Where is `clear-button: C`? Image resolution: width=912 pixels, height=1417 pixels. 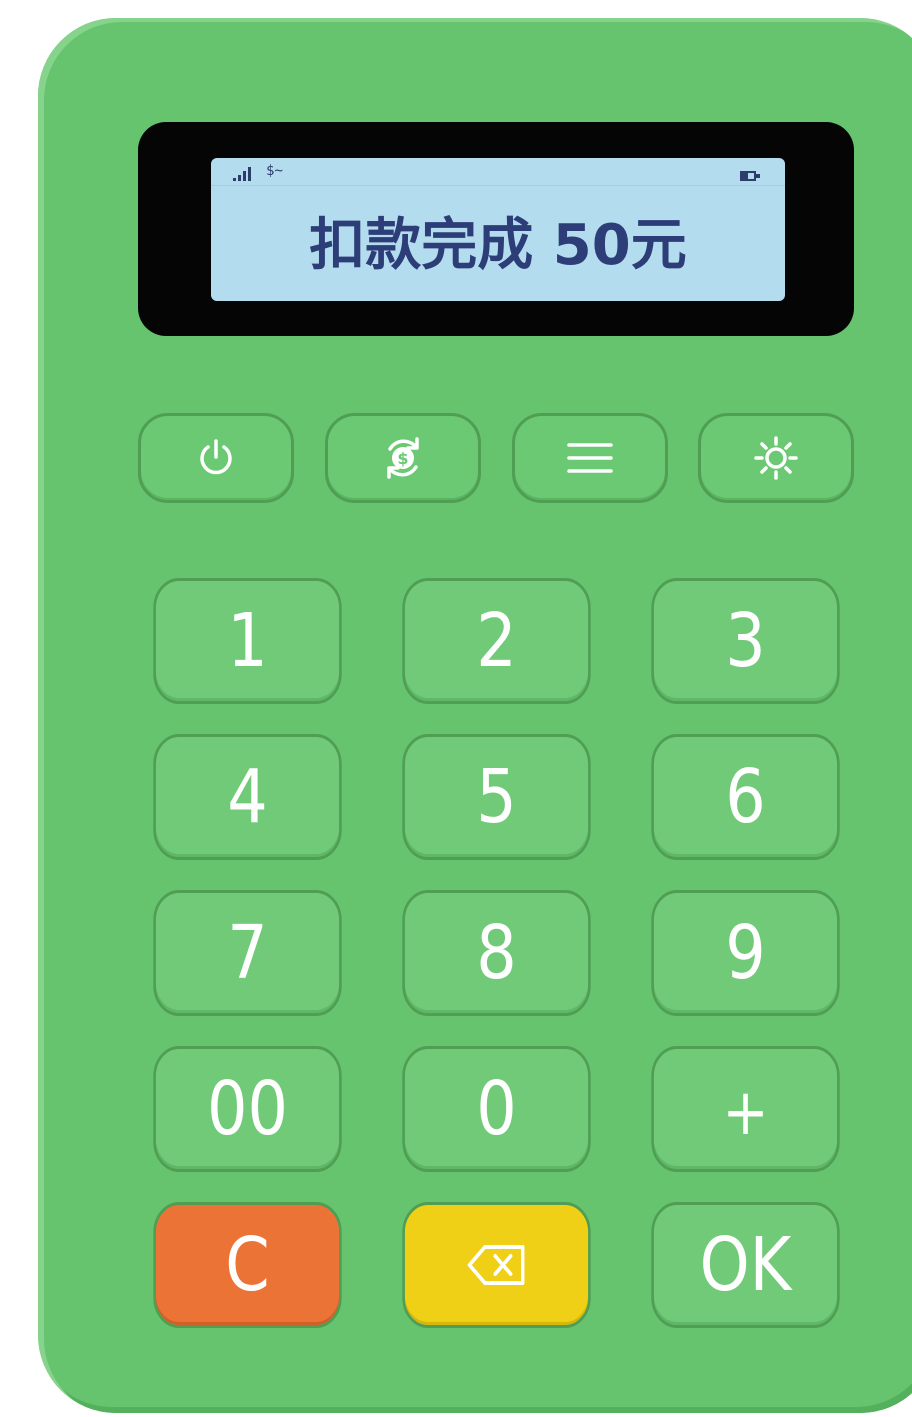 clear-button: C is located at coordinates (247, 1265).